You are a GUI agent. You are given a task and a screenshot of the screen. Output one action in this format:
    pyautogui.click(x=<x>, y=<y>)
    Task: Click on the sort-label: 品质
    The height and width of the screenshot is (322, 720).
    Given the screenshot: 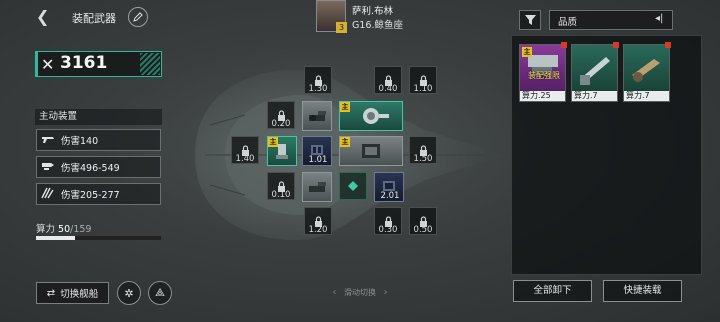 What is the action you would take?
    pyautogui.click(x=568, y=22)
    